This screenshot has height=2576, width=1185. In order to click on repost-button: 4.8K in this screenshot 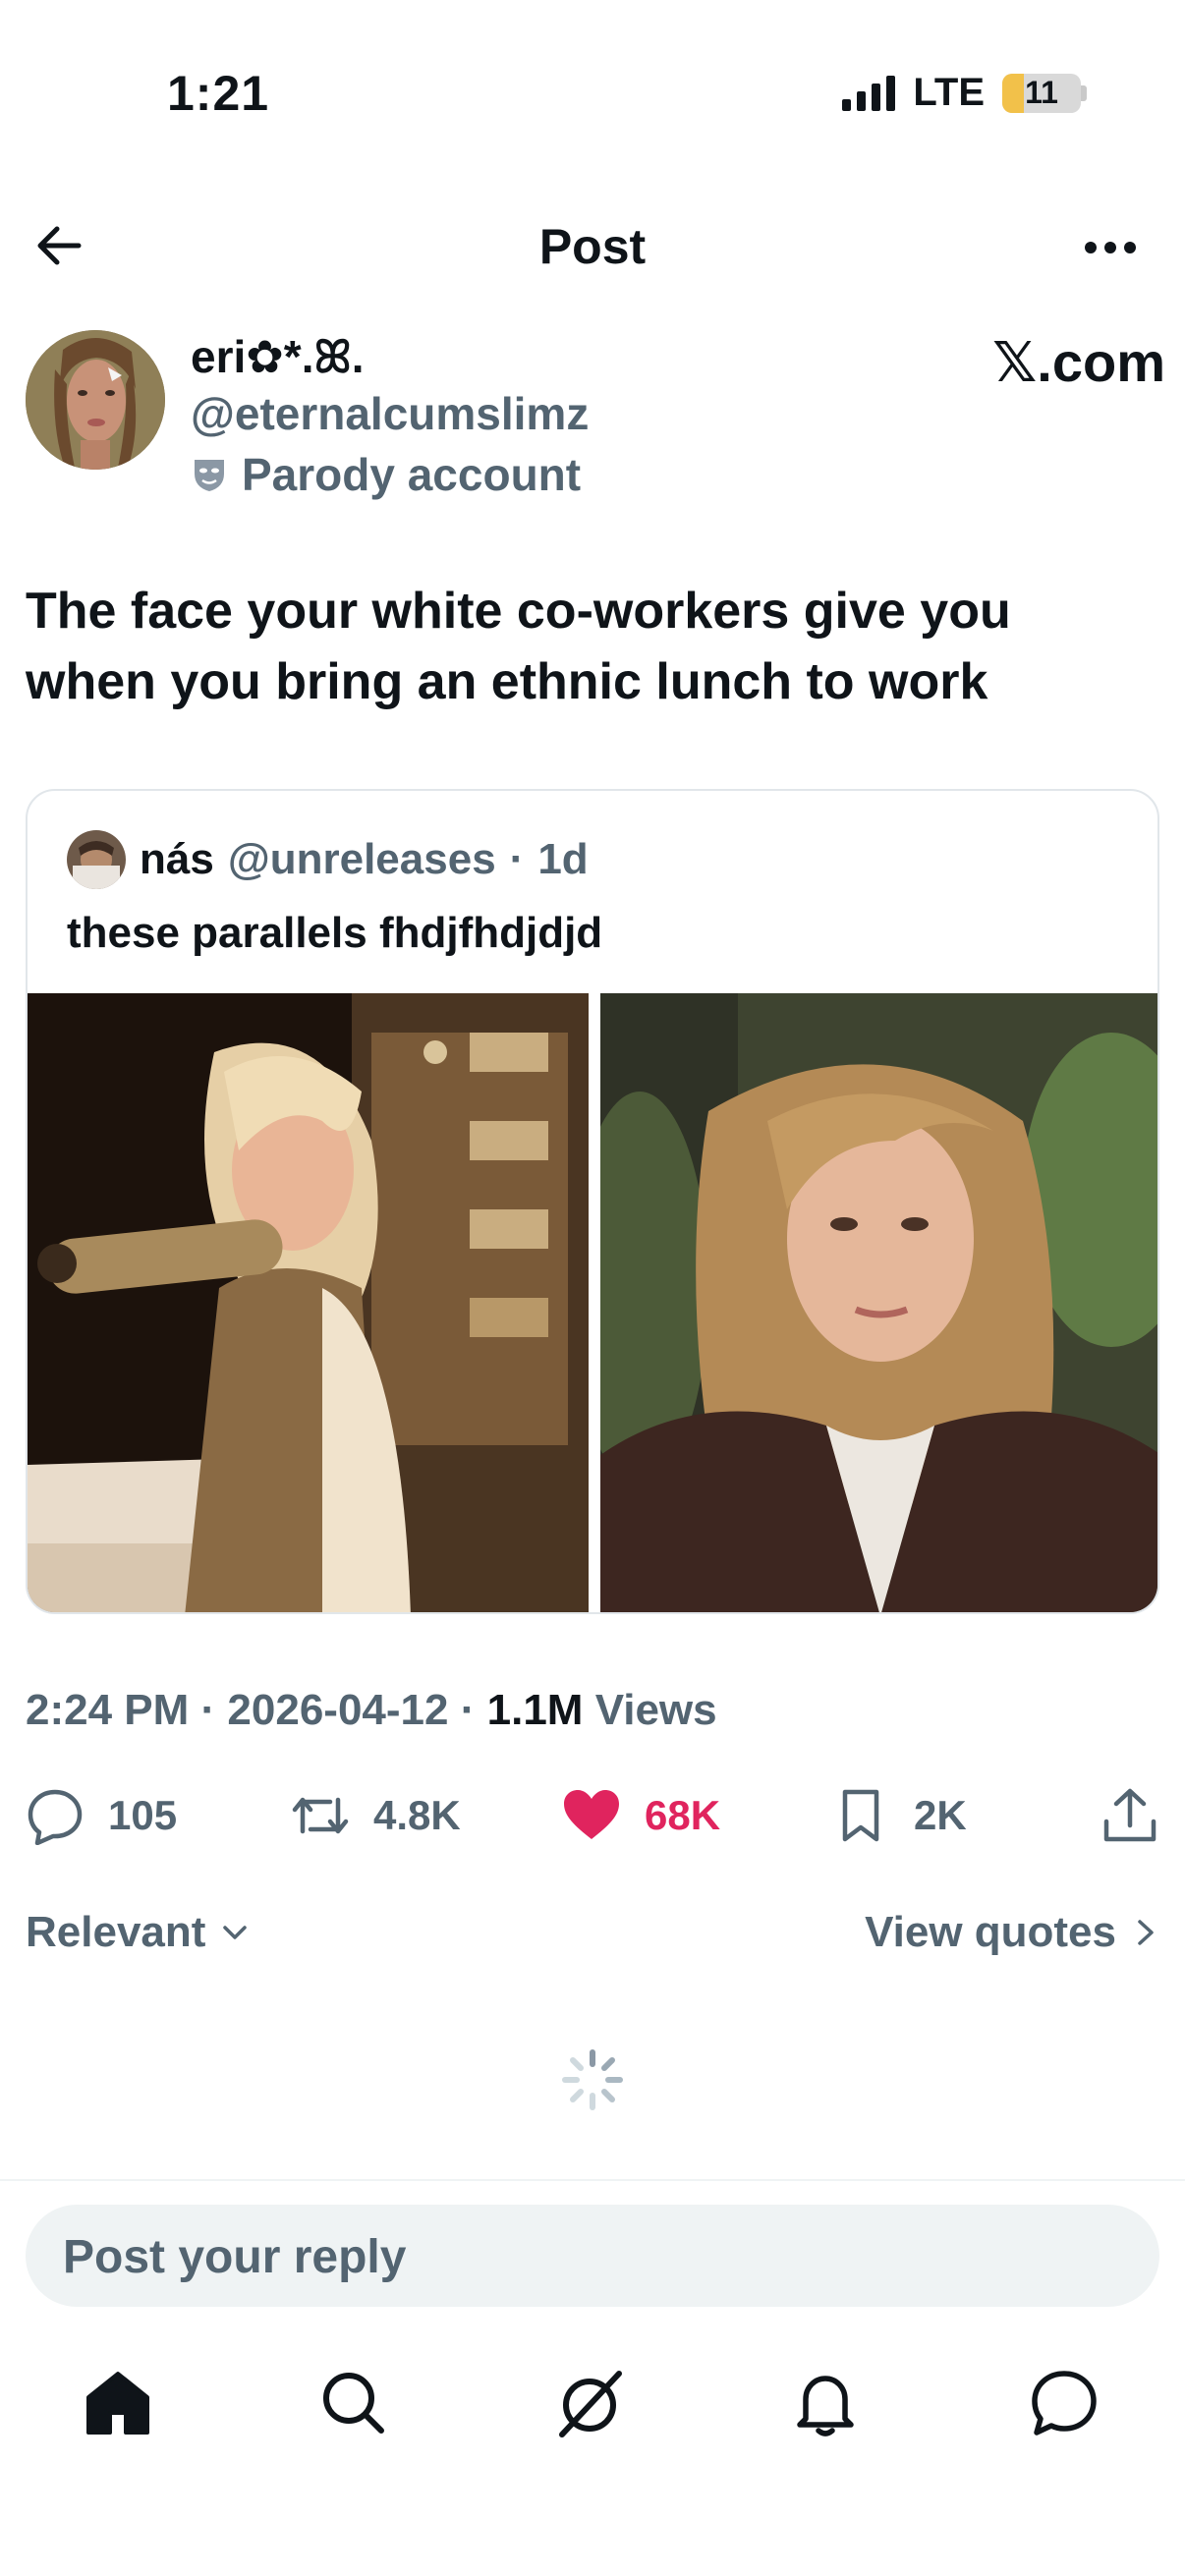, I will do `click(376, 1815)`.